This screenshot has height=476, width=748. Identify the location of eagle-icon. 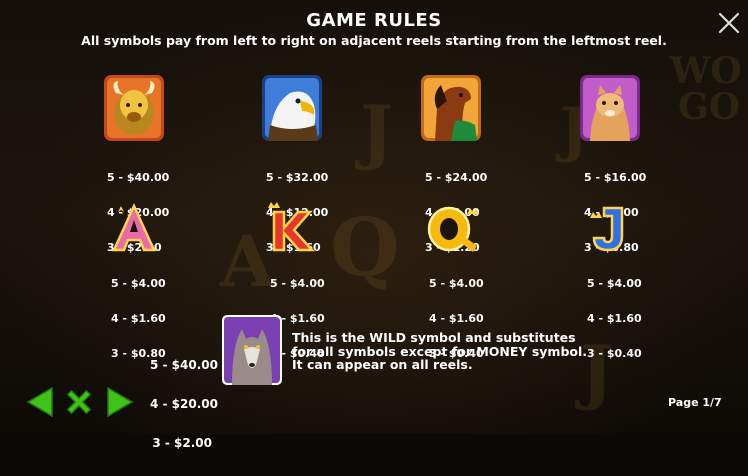
(292, 108).